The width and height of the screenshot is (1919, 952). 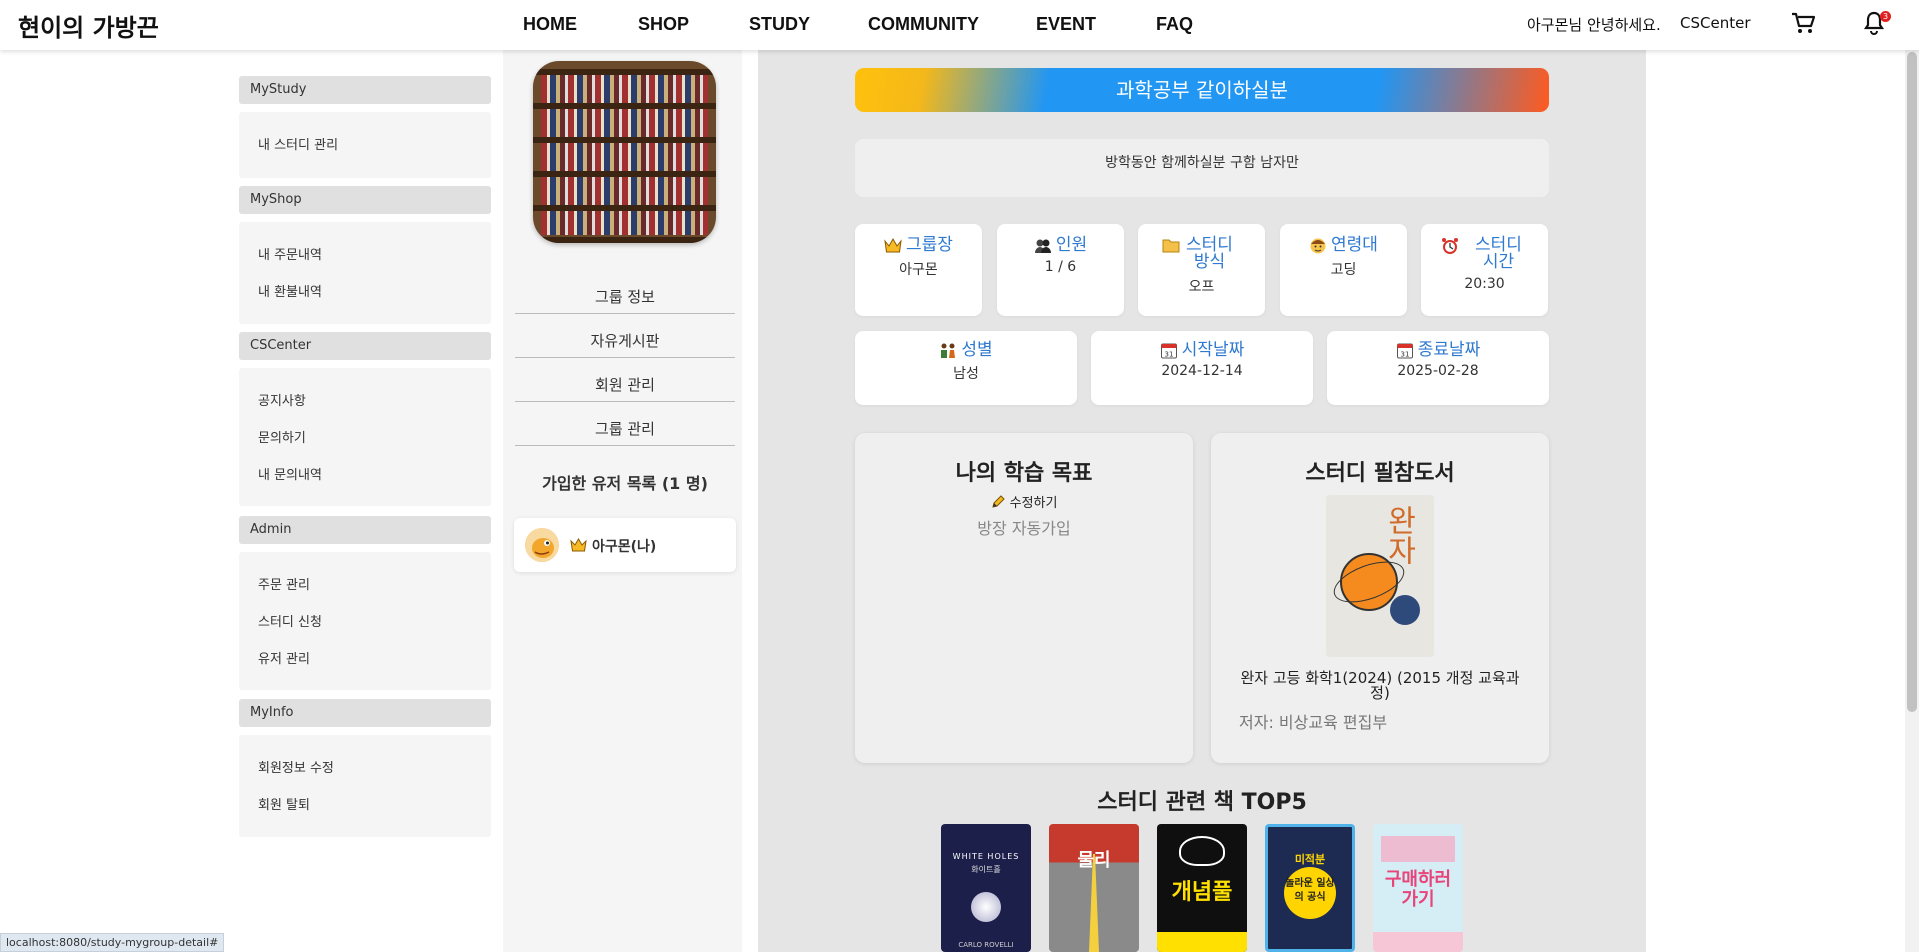 I want to click on scrollbar-thumb, so click(x=1912, y=382).